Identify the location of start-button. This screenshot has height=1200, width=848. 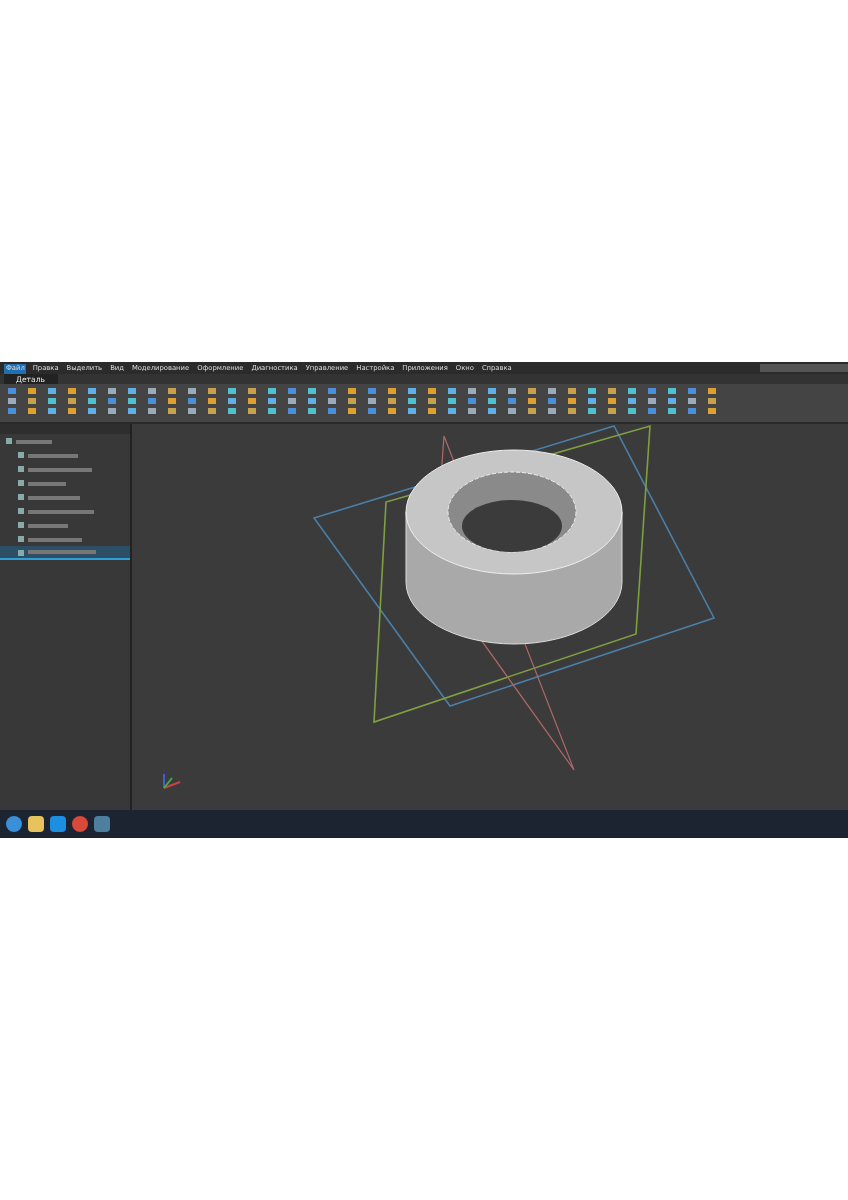
(14, 824).